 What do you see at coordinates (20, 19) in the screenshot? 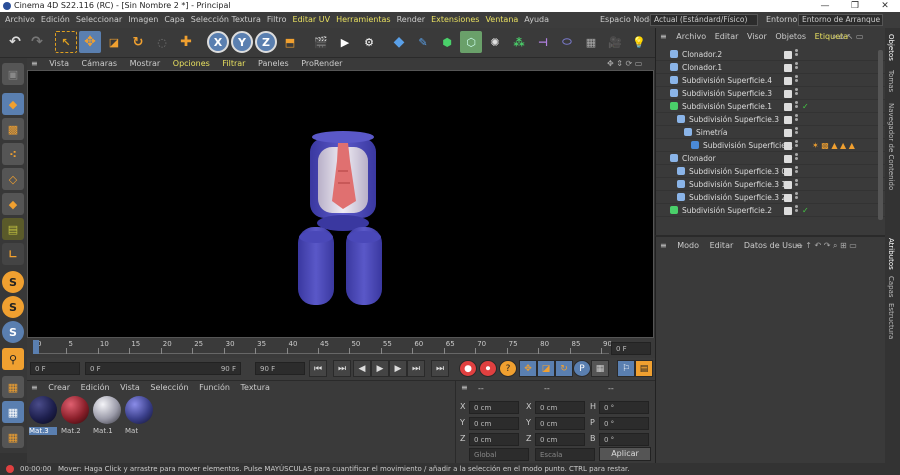
I see `menu-item-0: Archivo` at bounding box center [20, 19].